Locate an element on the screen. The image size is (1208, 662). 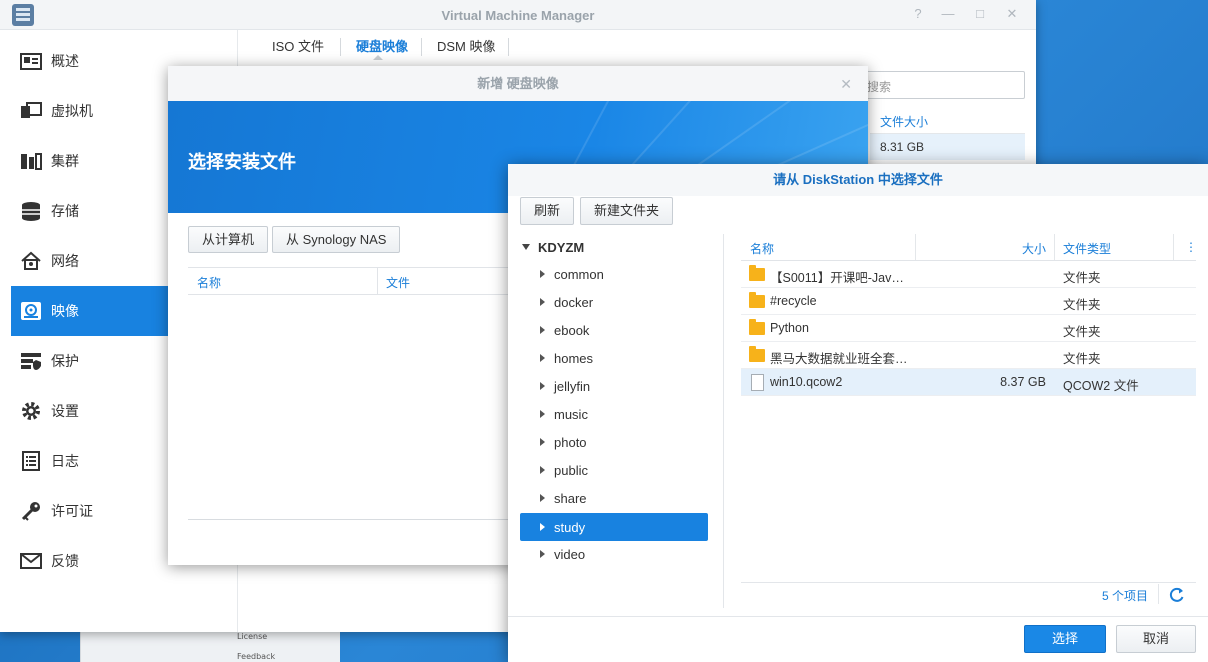
sidebar-item-cluster: 集群 is located at coordinates (91, 161).